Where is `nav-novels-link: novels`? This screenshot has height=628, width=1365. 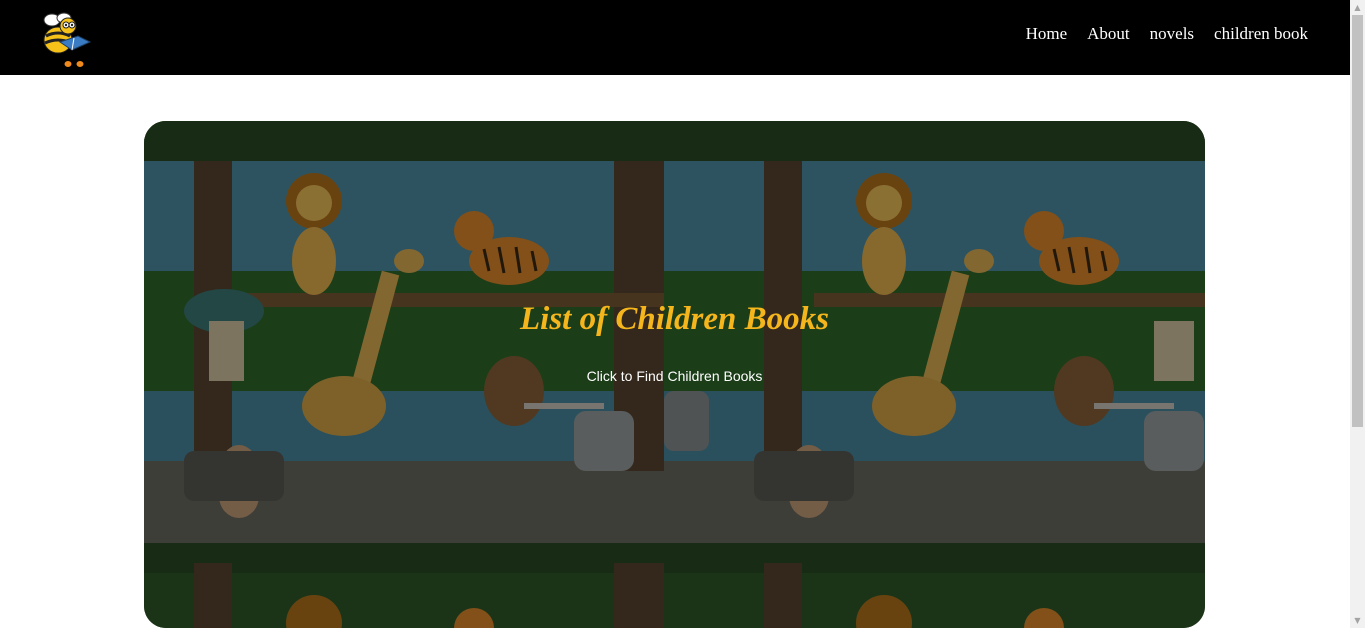
nav-novels-link: novels is located at coordinates (1172, 34).